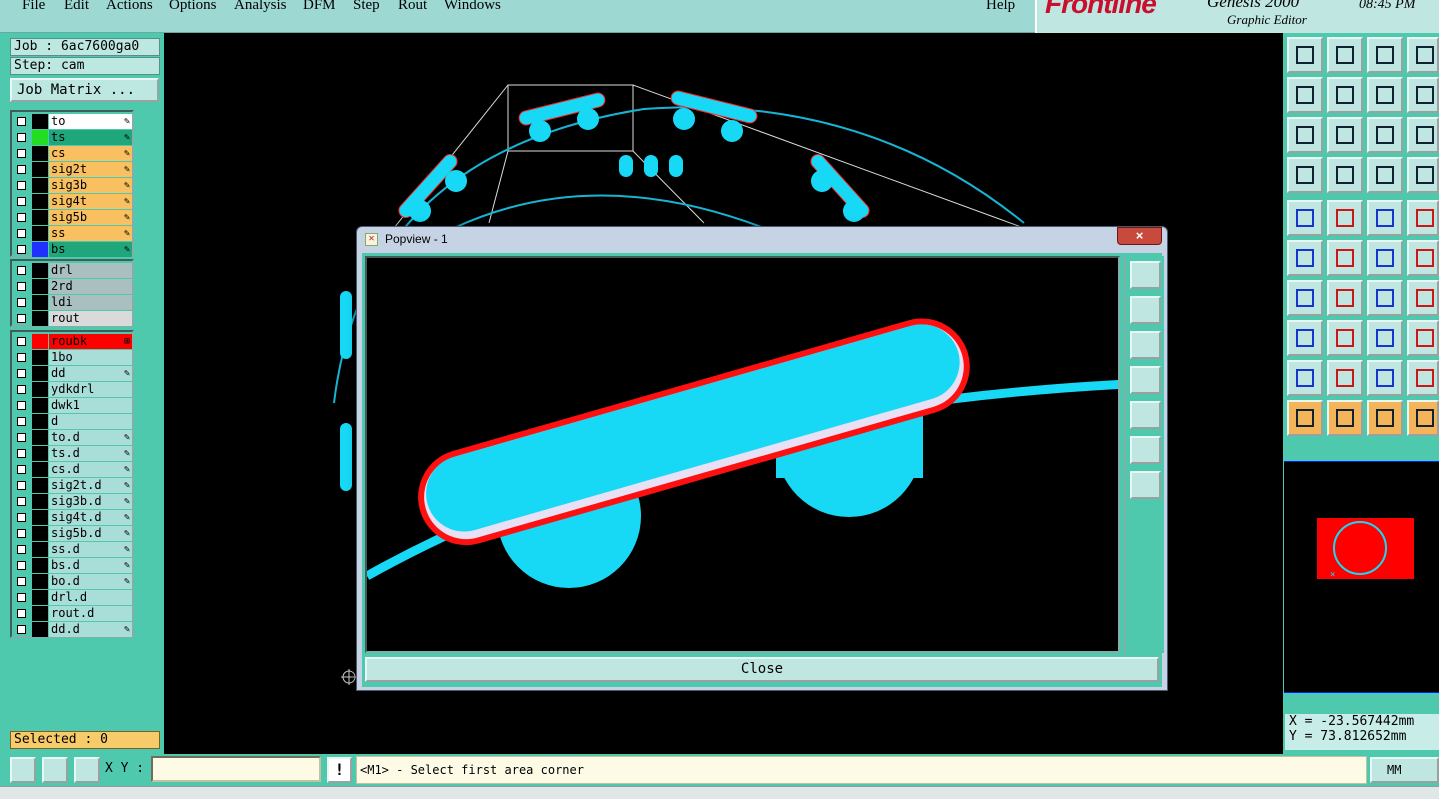 This screenshot has height=799, width=1439. I want to click on layer-row: dd.d ✎, so click(73, 630).